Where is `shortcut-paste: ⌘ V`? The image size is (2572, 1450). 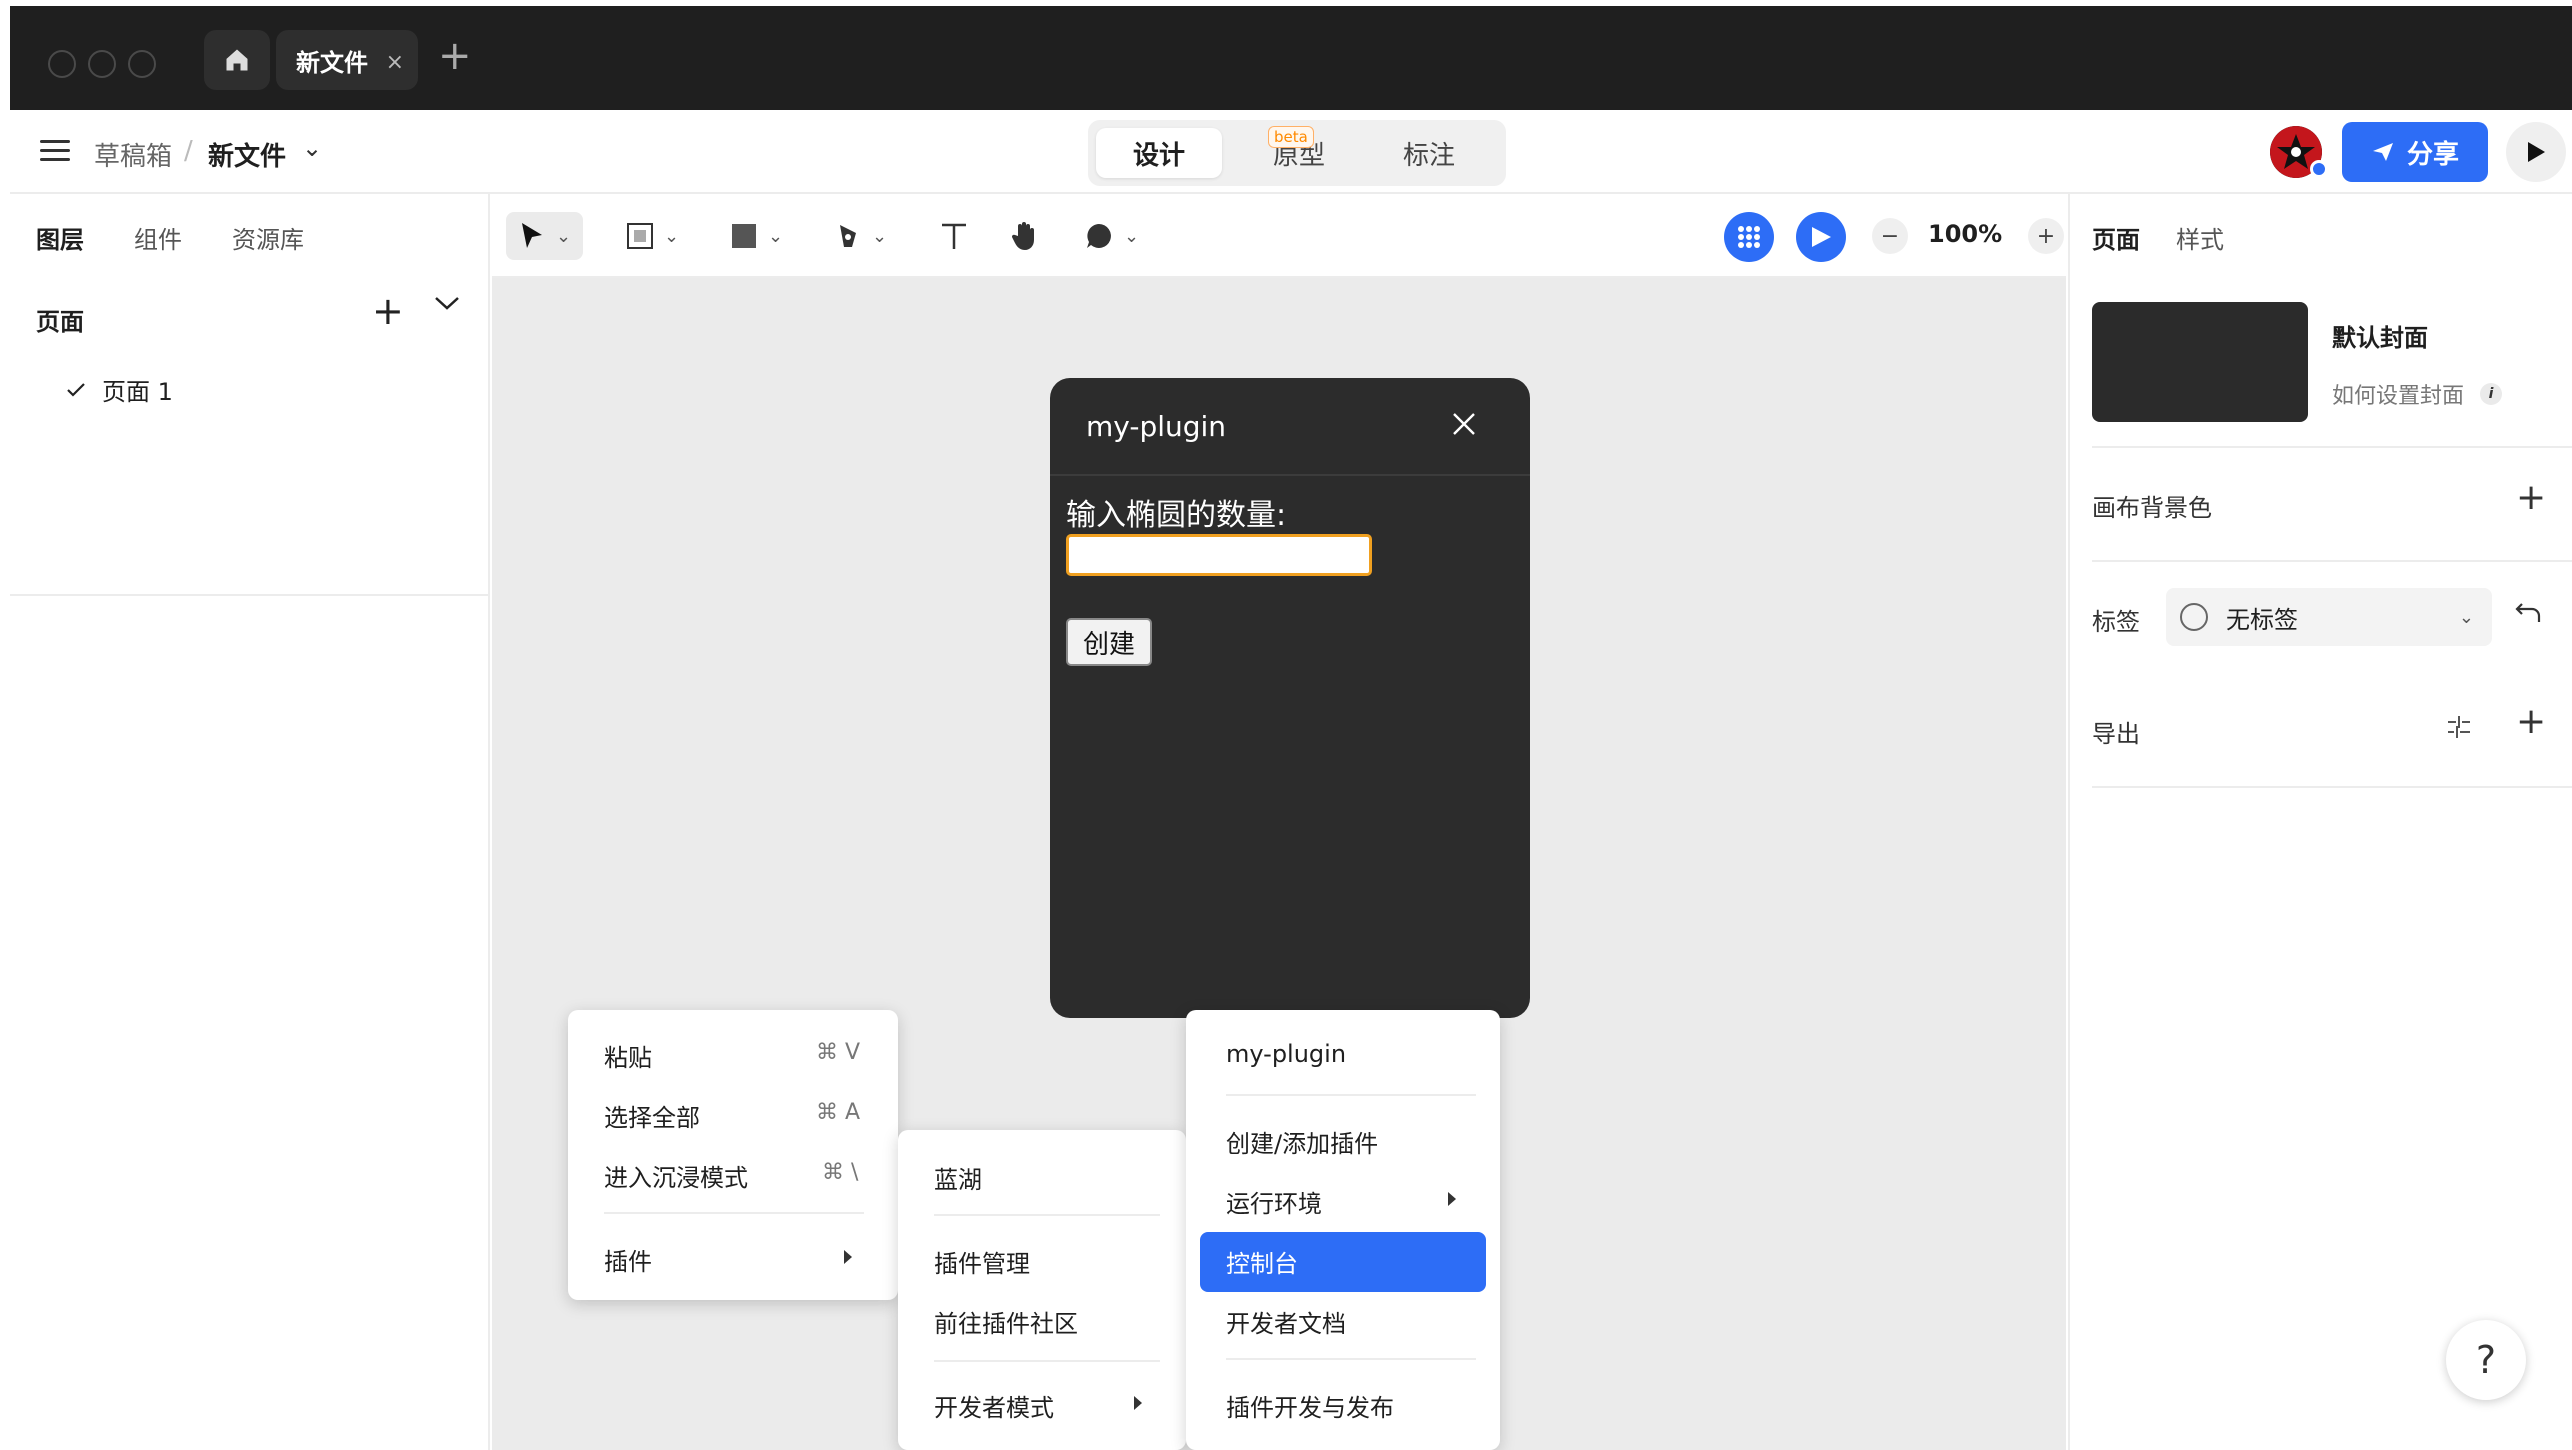
shortcut-paste: ⌘ V is located at coordinates (838, 1052).